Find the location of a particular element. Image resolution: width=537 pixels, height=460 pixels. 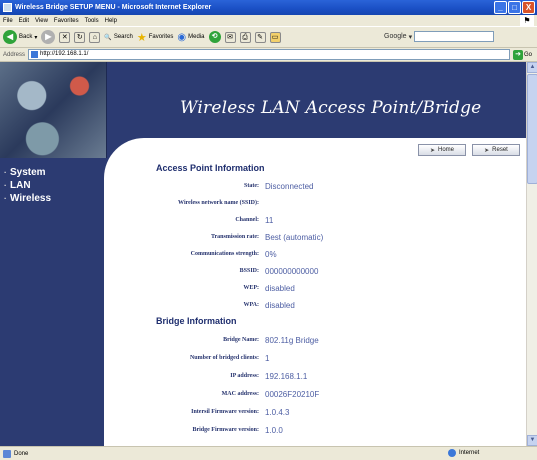

search-button: 🔍 Search is located at coordinates (118, 37).